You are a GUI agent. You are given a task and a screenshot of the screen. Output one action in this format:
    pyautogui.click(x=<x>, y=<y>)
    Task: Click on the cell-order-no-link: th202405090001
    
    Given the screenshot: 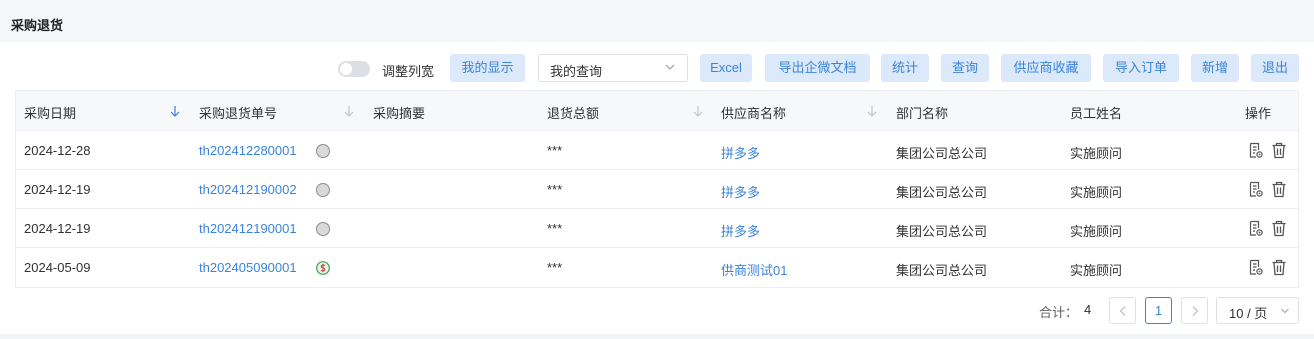 What is the action you would take?
    pyautogui.click(x=248, y=267)
    